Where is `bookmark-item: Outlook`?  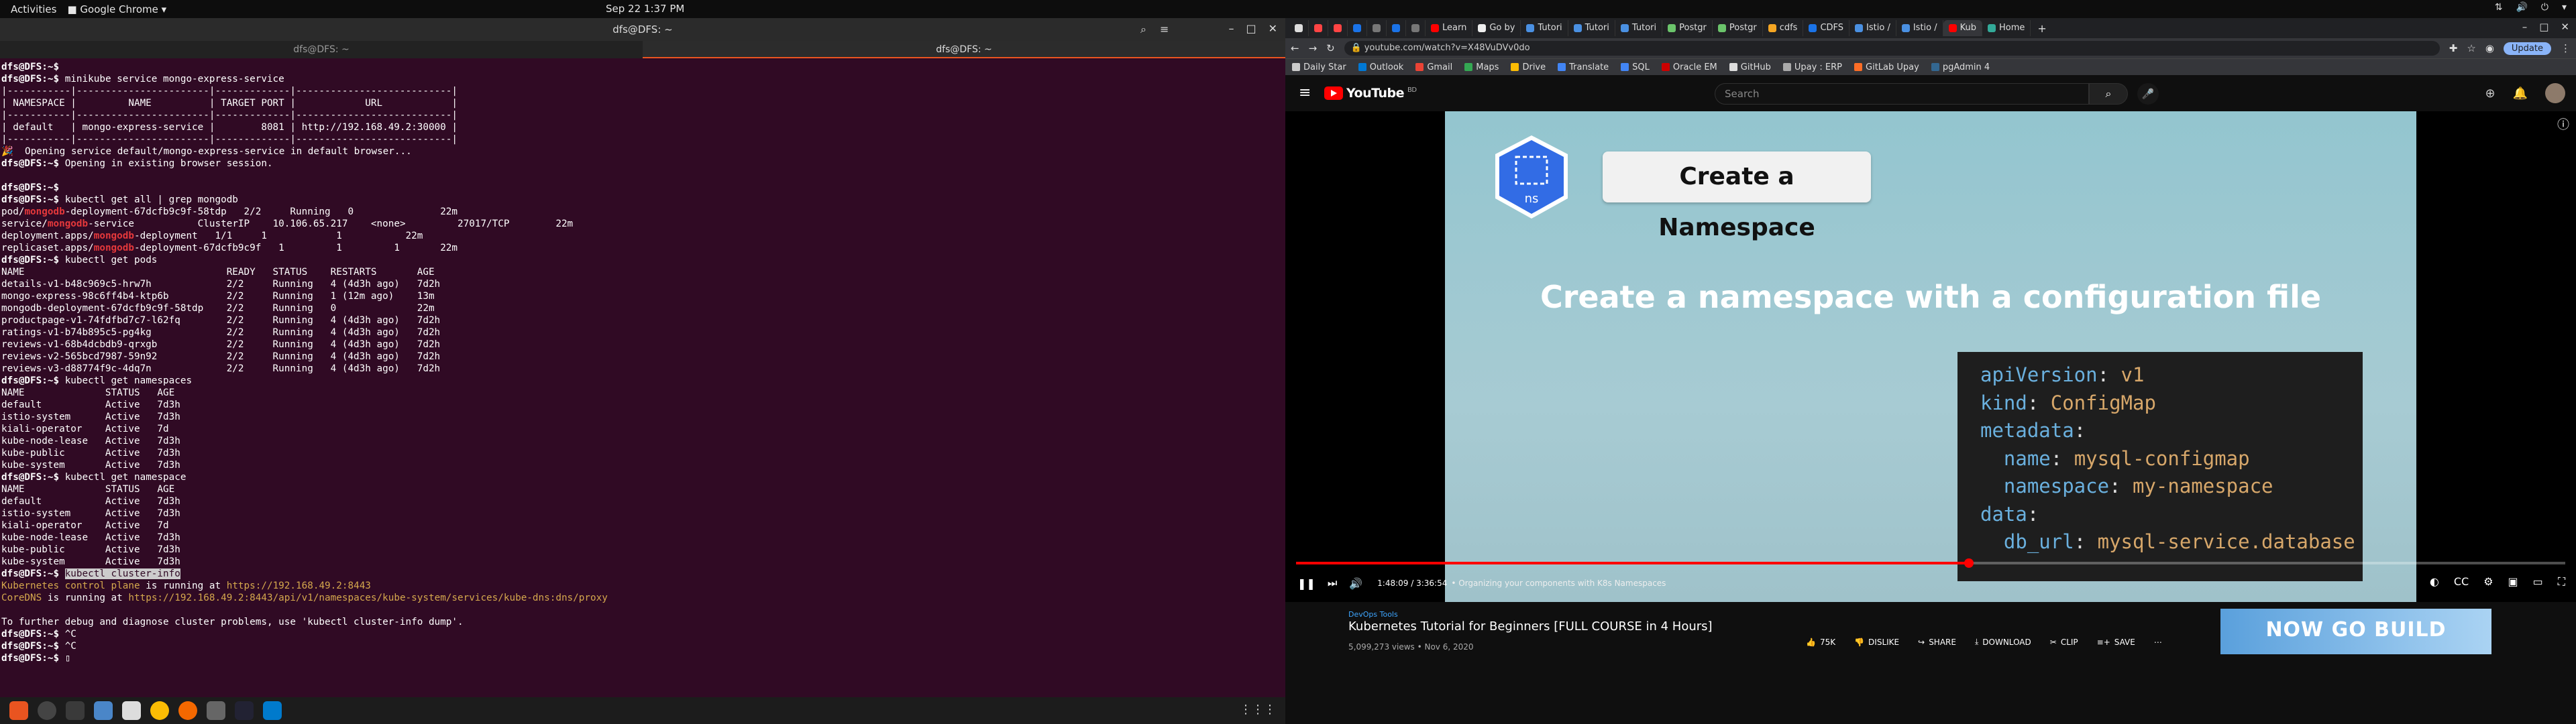 bookmark-item: Outlook is located at coordinates (1380, 67).